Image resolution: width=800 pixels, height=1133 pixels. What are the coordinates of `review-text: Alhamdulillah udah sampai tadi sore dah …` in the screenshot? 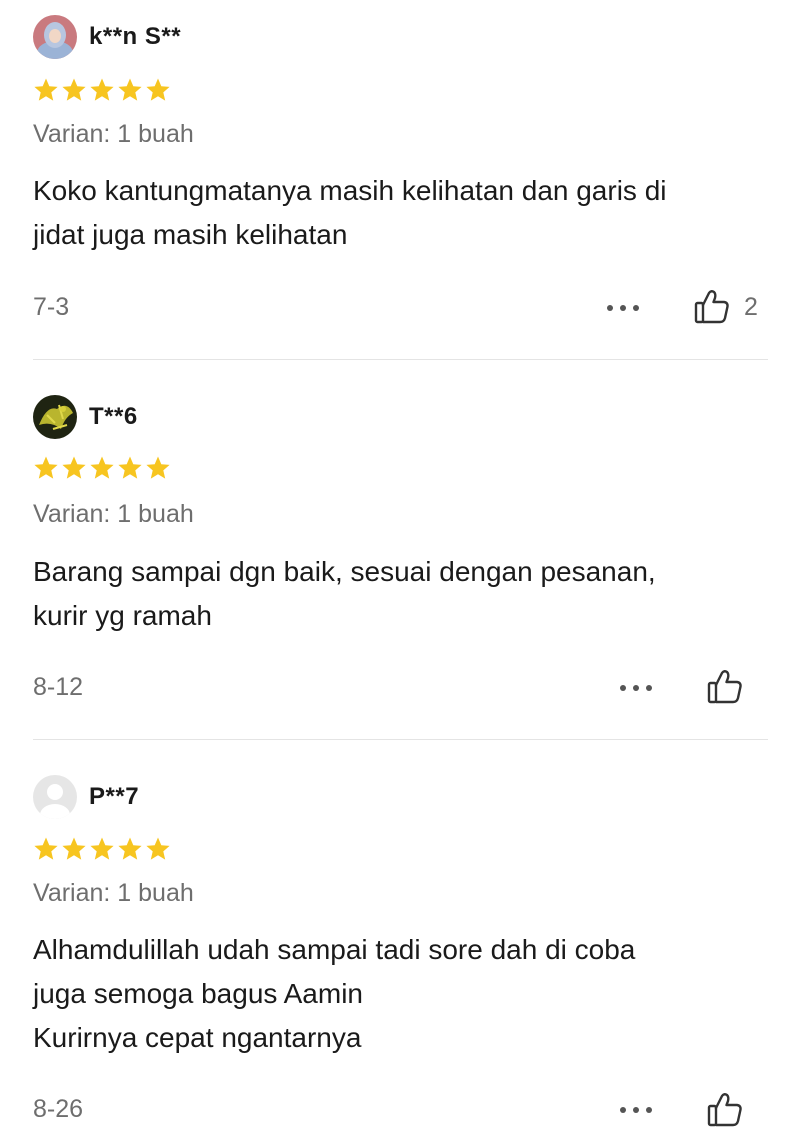 It's located at (398, 994).